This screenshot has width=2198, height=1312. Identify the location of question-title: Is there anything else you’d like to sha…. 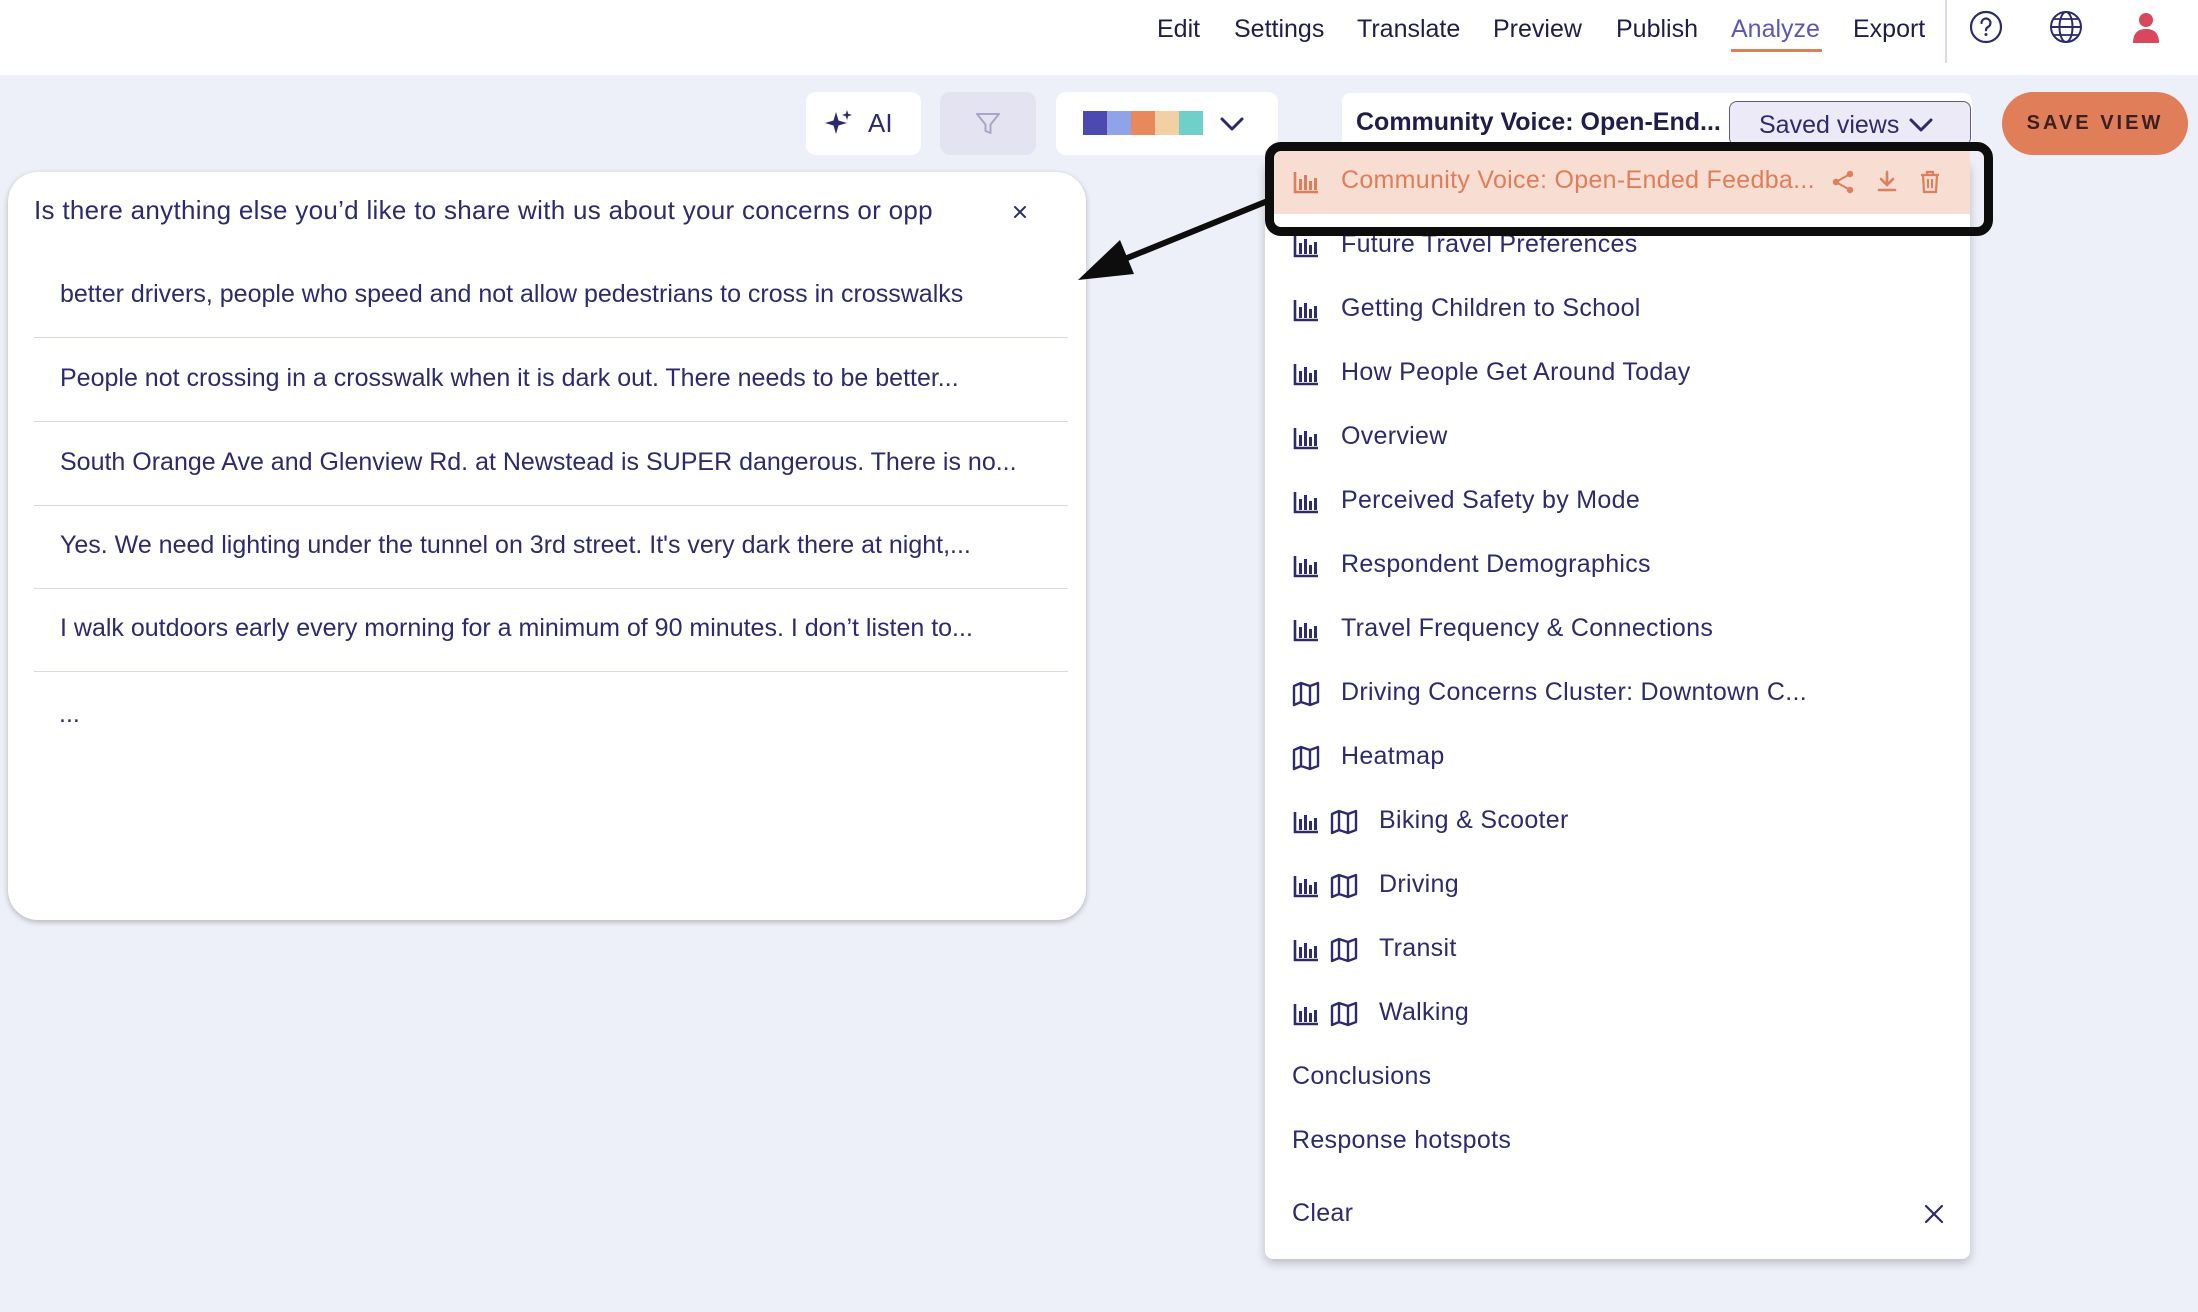
(483, 210).